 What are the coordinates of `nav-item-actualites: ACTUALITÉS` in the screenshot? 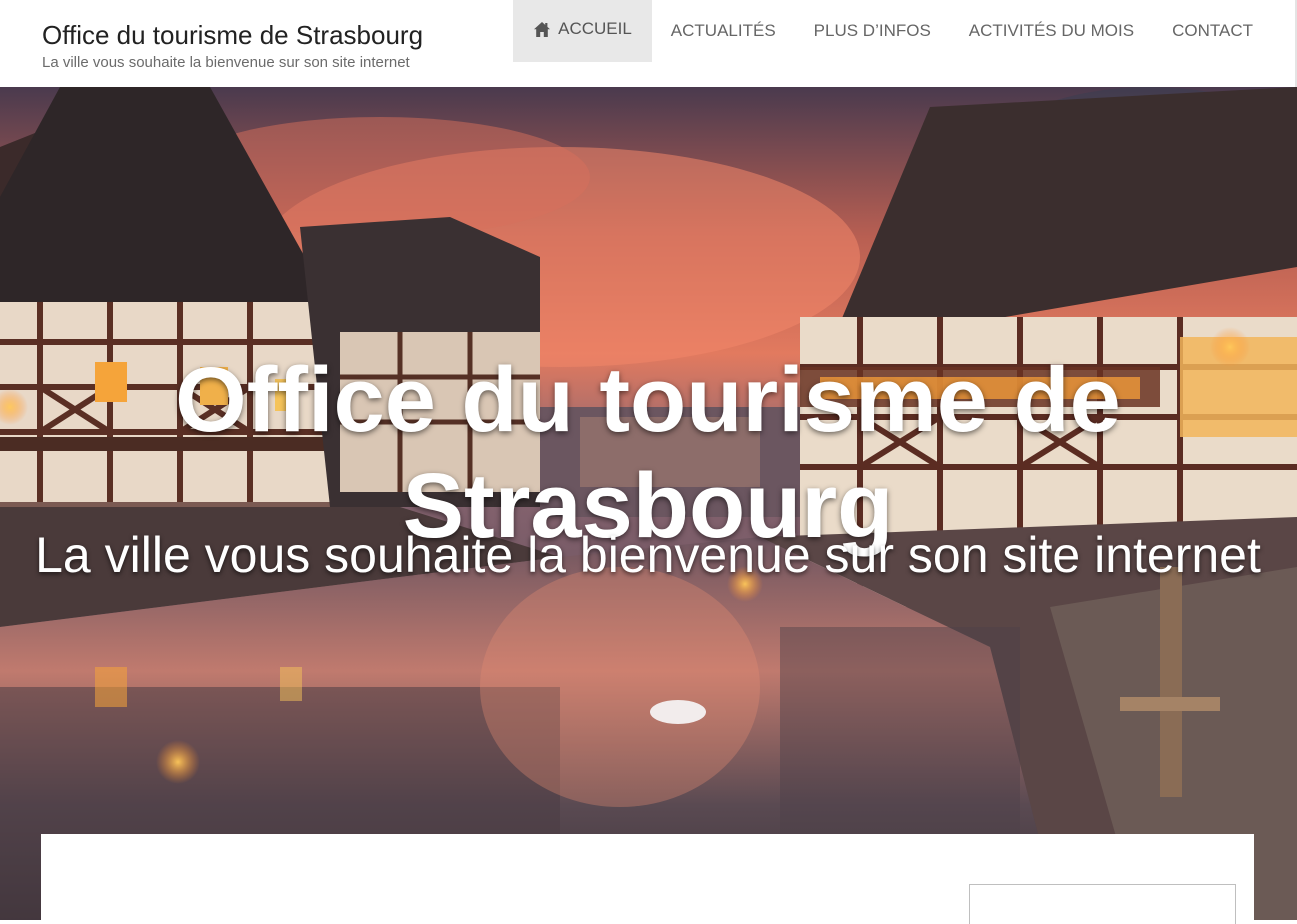 It's located at (723, 31).